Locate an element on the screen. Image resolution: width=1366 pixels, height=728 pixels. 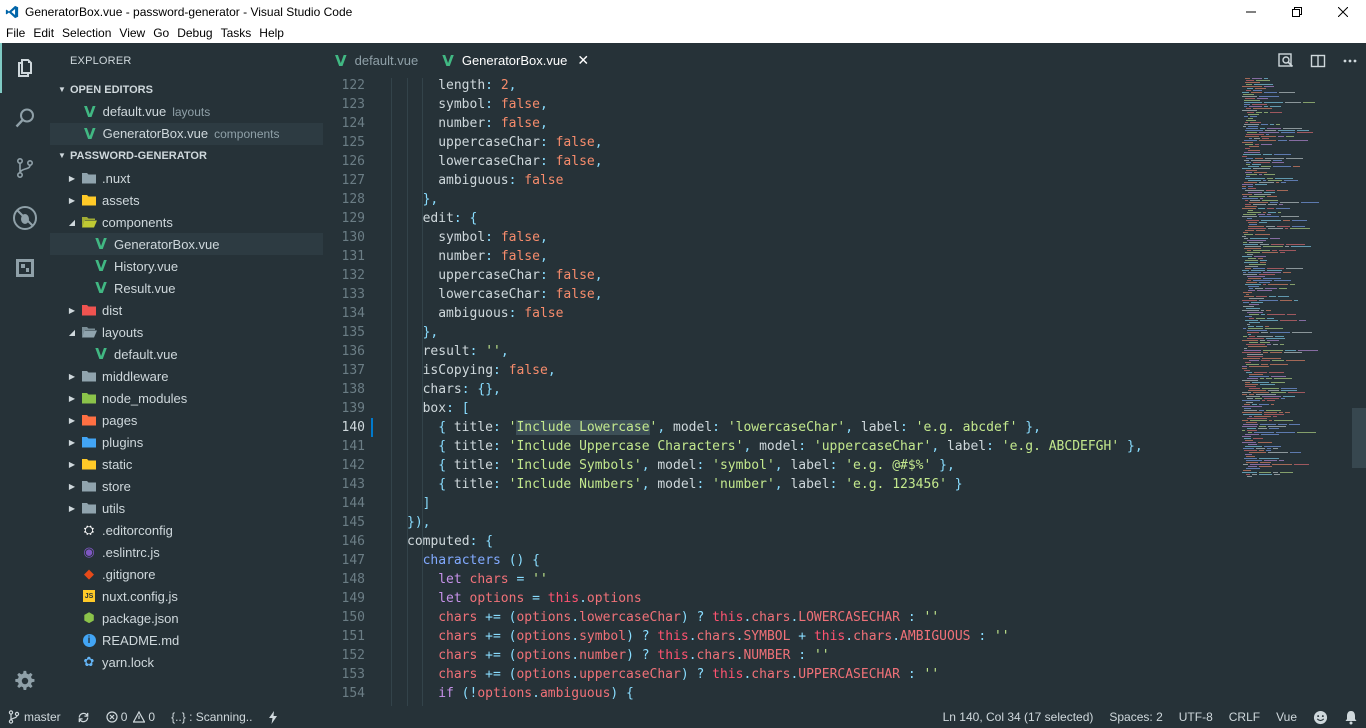
tree-file: ◉ .eslintrc.js is located at coordinates (186, 552).